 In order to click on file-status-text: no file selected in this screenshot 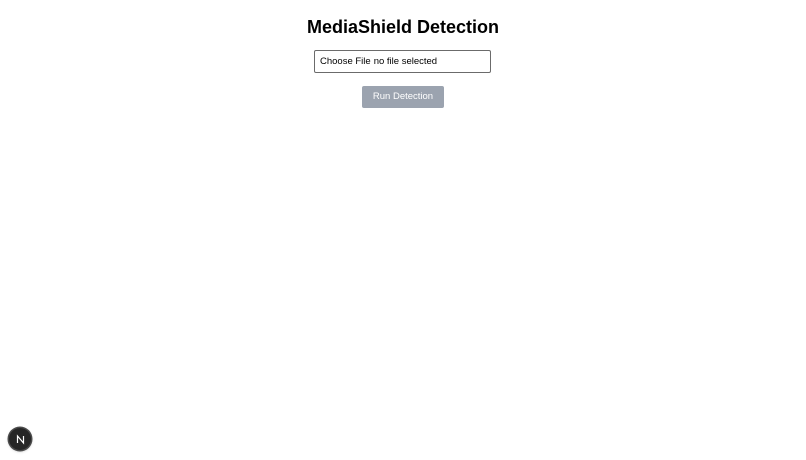, I will do `click(405, 61)`.